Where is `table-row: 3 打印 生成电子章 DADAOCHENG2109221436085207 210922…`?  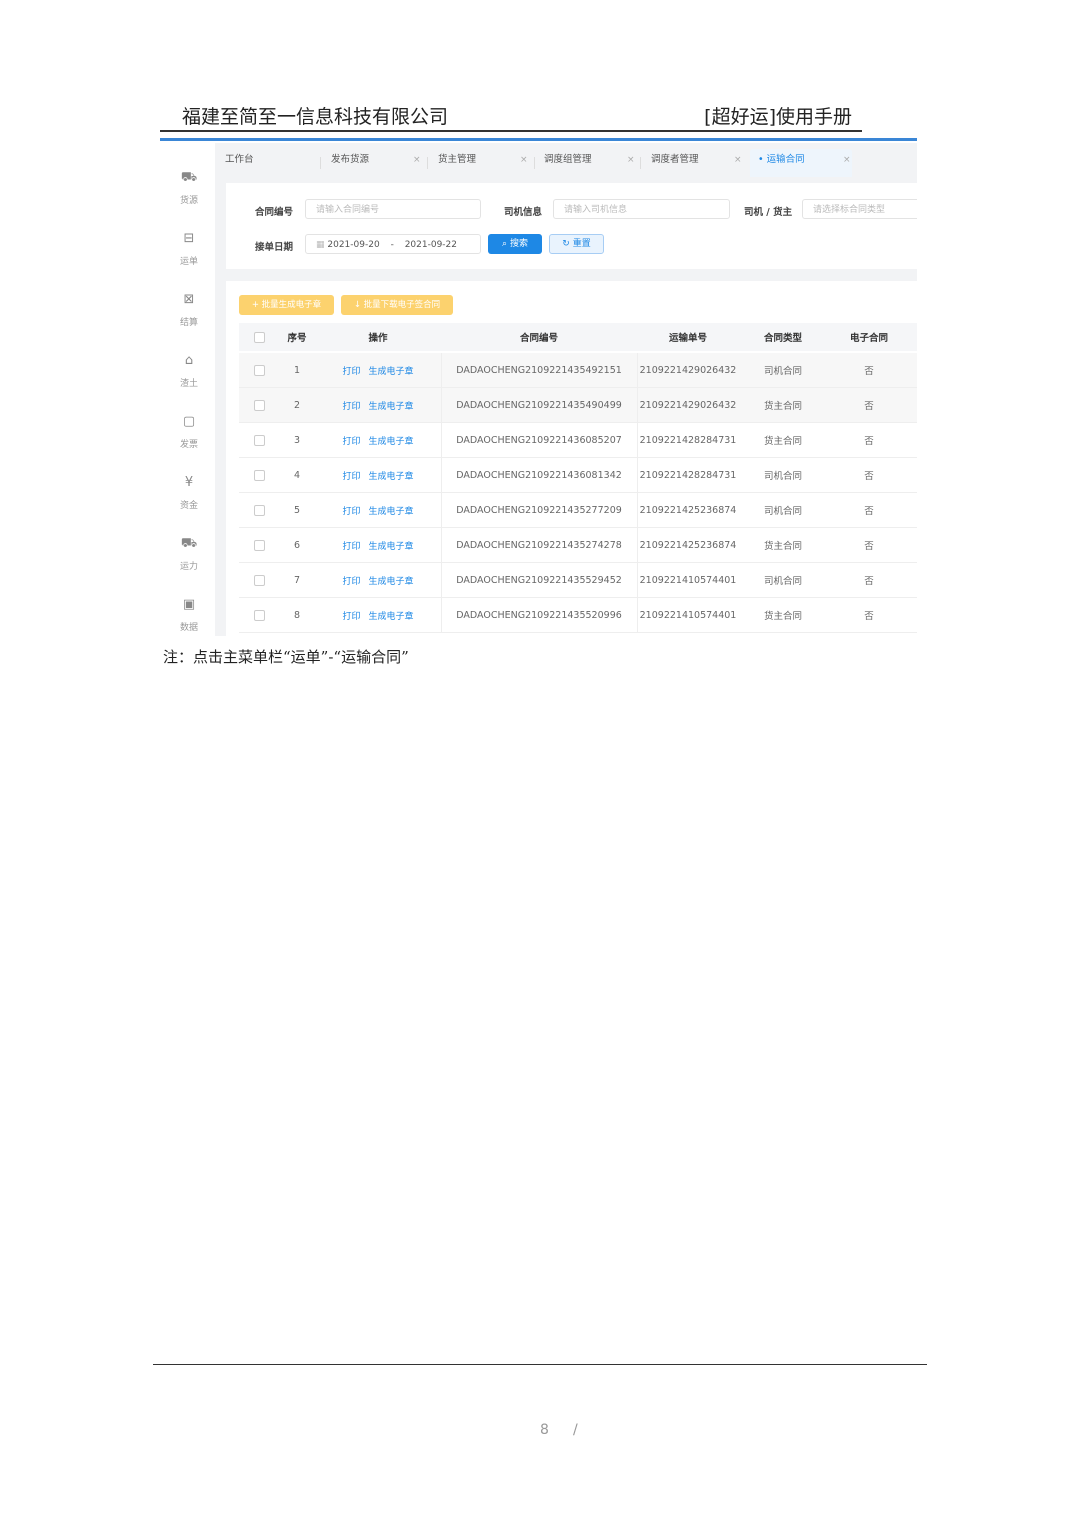 table-row: 3 打印 生成电子章 DADAOCHENG2109221436085207 210922… is located at coordinates (578, 440).